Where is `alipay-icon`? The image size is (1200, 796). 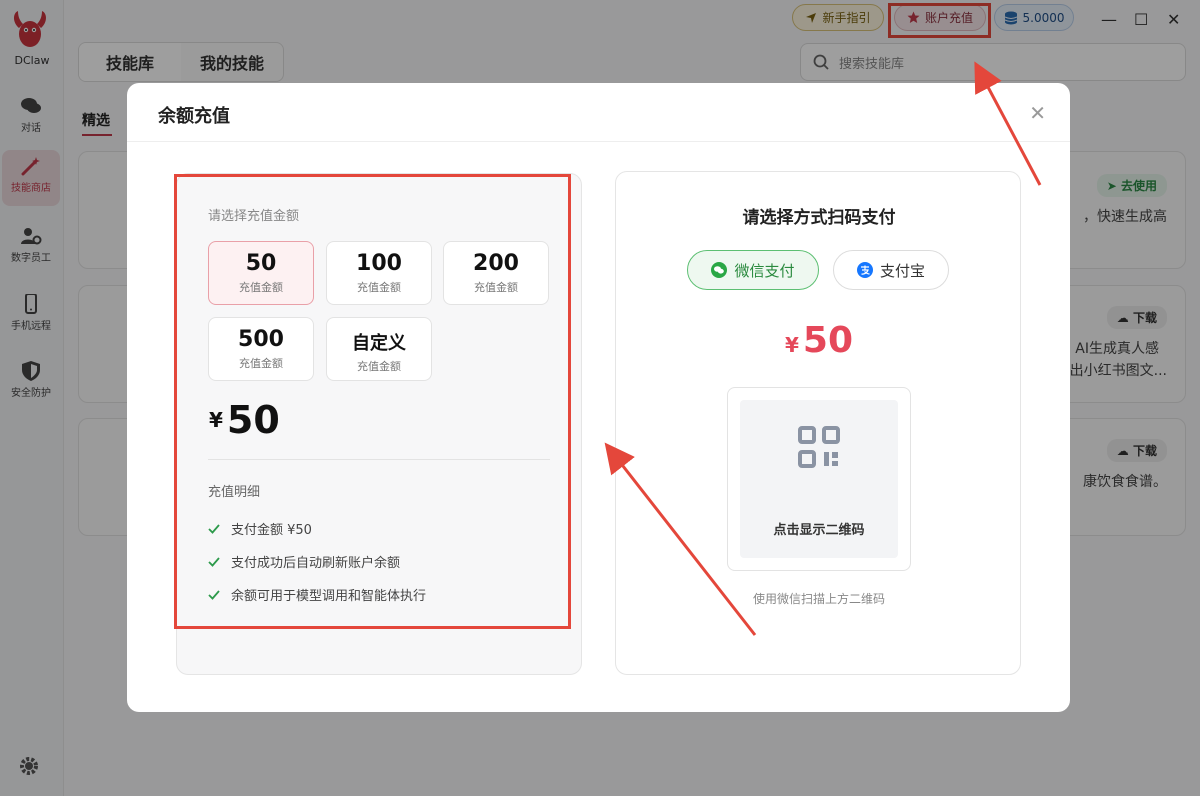 alipay-icon is located at coordinates (864, 270).